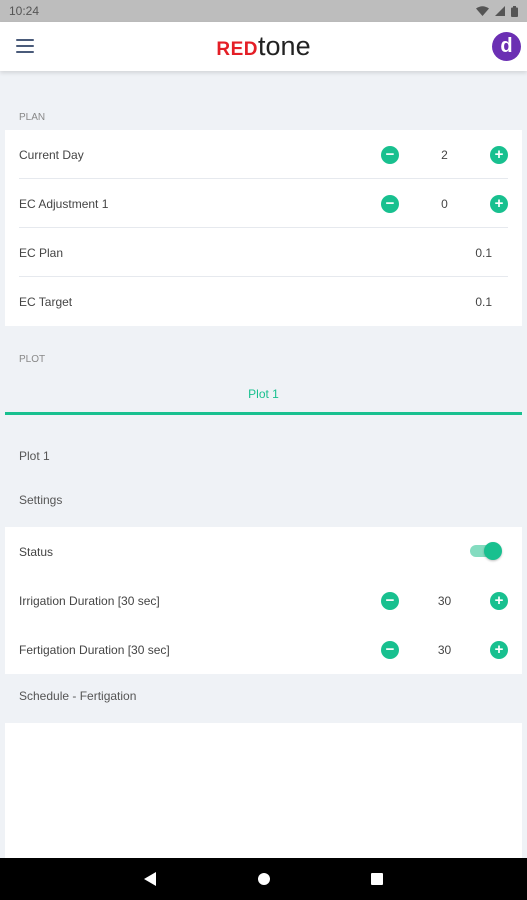 This screenshot has height=900, width=527. Describe the element at coordinates (263, 649) in the screenshot. I see `plot-row-fertigation-duration: Fertigation Duration [30 sec] − 30 +` at that location.